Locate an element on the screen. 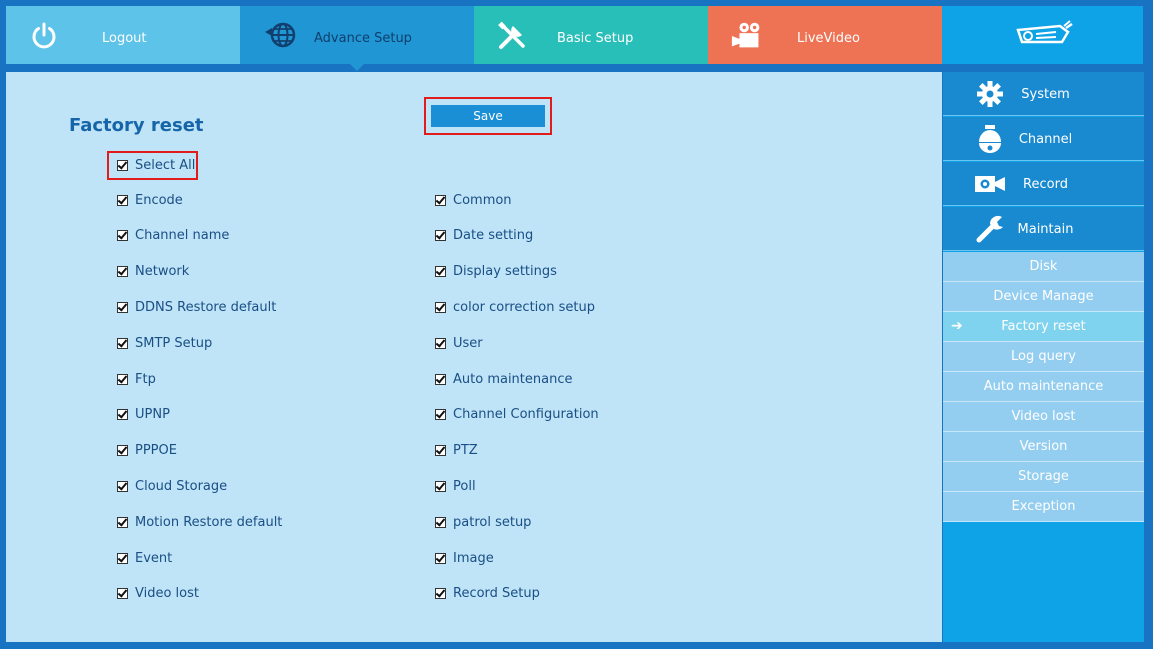 This screenshot has width=1153, height=649. tab-advance-setup: Advance Setup is located at coordinates (357, 38).